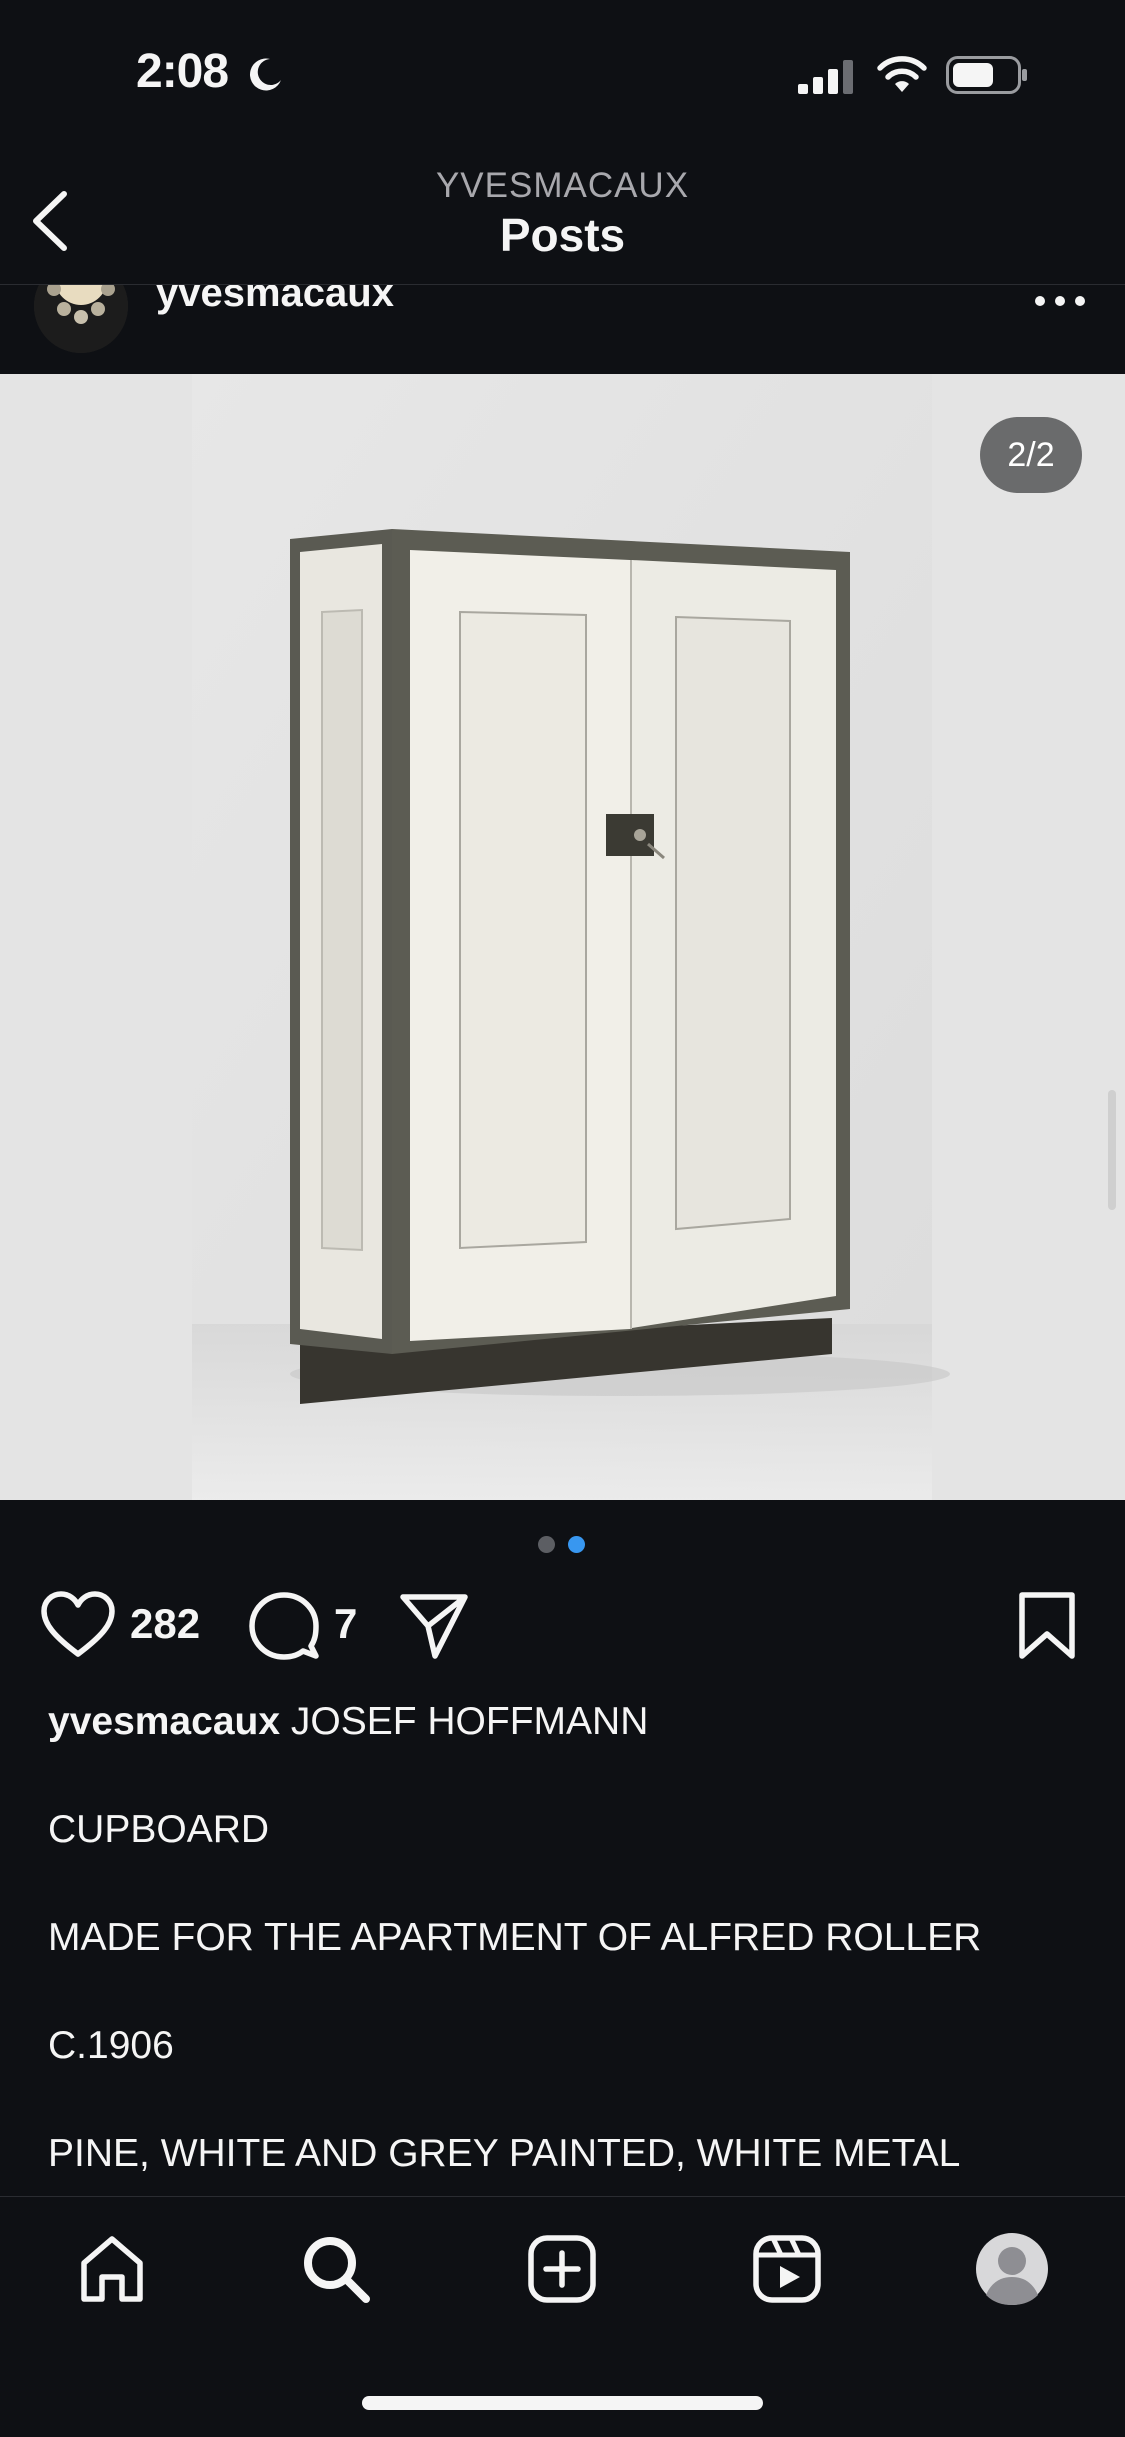 This screenshot has width=1125, height=2437. I want to click on ellipsis-icon, so click(1060, 301).